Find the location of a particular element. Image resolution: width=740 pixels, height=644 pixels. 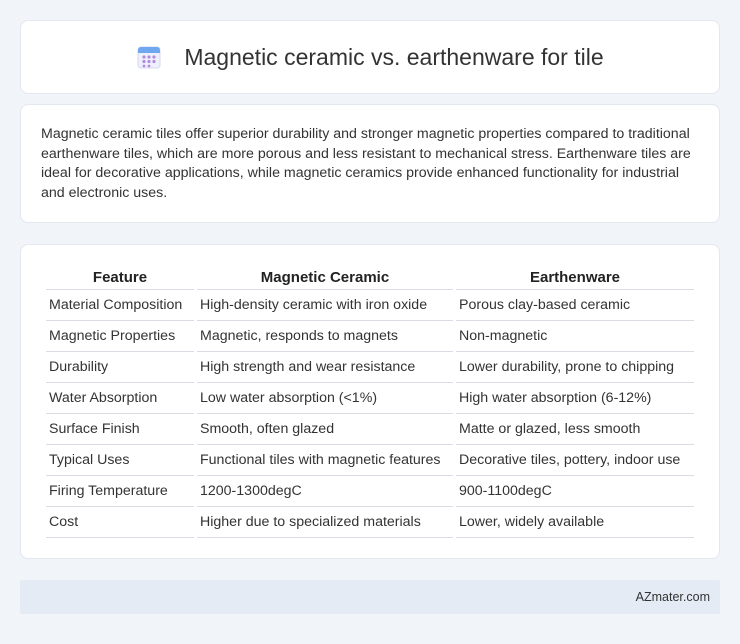

table-header-row: Feature Magnetic Ceramic Earthenware is located at coordinates (370, 277).